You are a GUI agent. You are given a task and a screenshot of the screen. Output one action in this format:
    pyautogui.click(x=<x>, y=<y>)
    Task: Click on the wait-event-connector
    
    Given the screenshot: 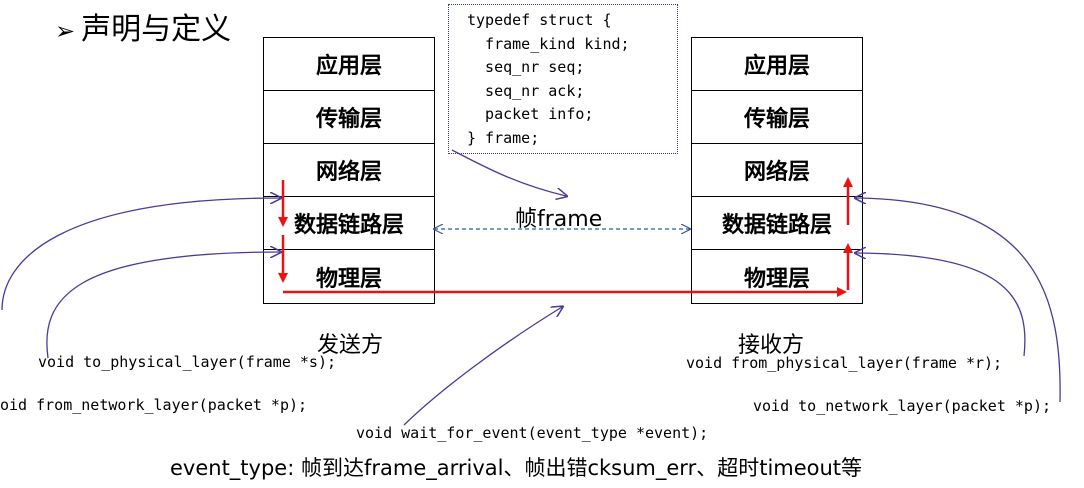 What is the action you would take?
    pyautogui.click(x=482, y=366)
    